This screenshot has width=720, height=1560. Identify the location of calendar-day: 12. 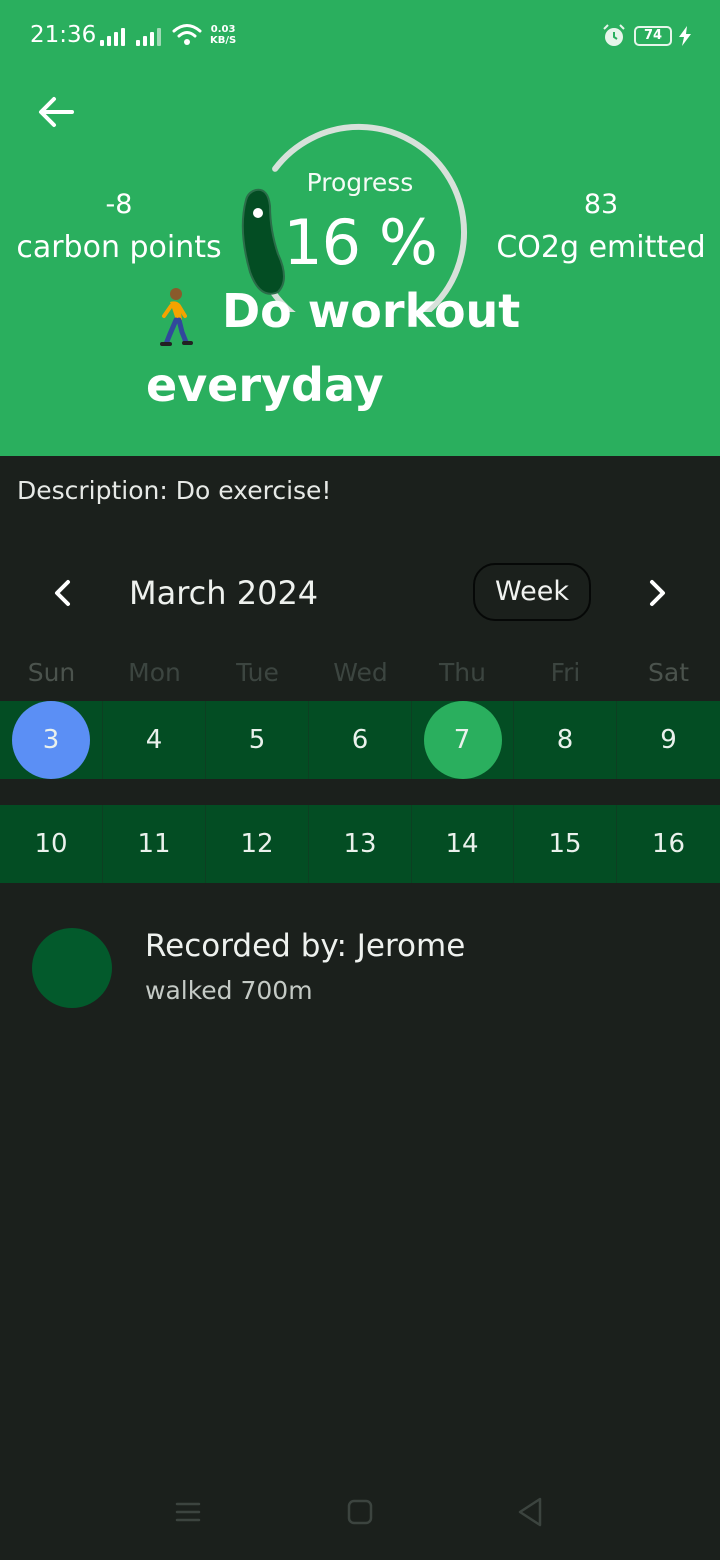
(257, 844).